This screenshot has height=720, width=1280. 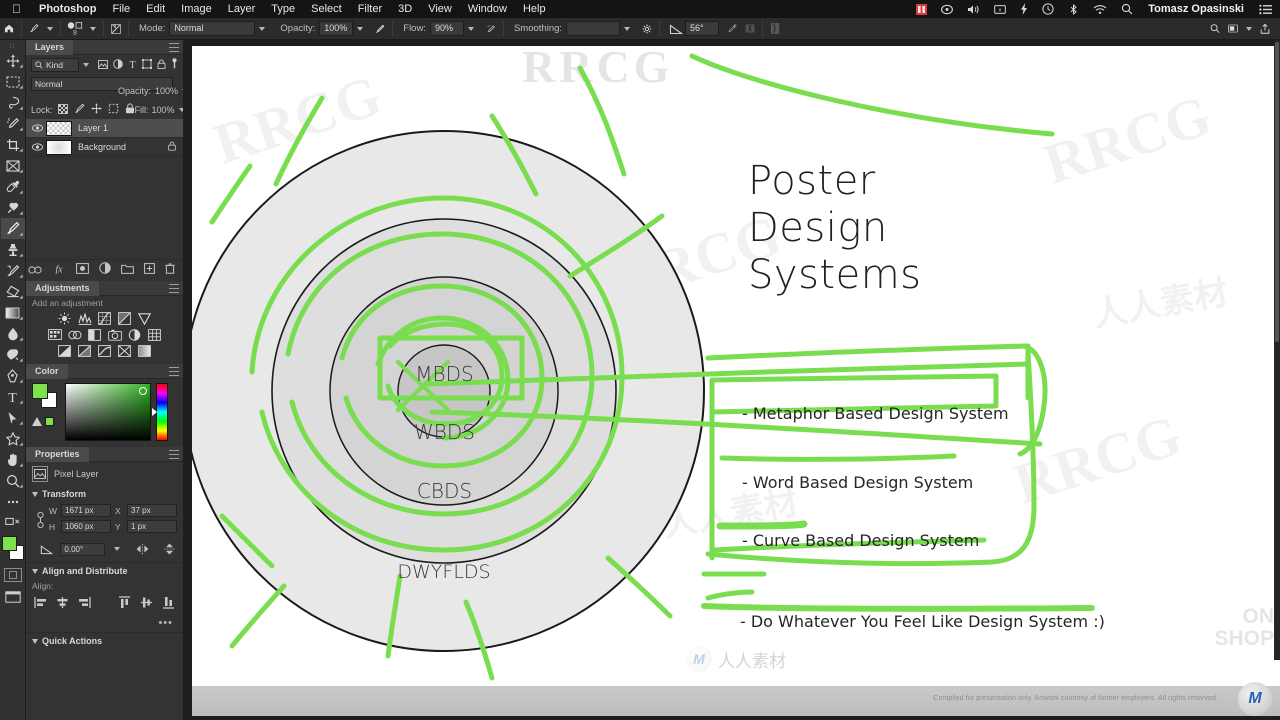 I want to click on history-brush-tool, so click(x=13, y=270).